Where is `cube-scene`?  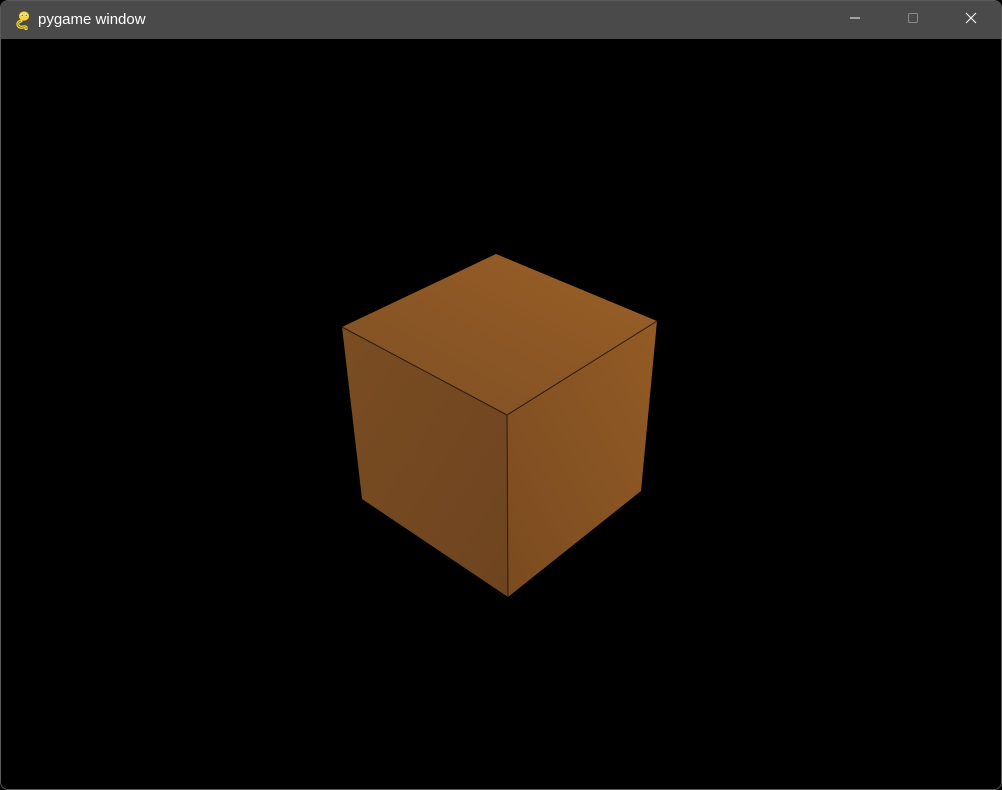 cube-scene is located at coordinates (499, 426).